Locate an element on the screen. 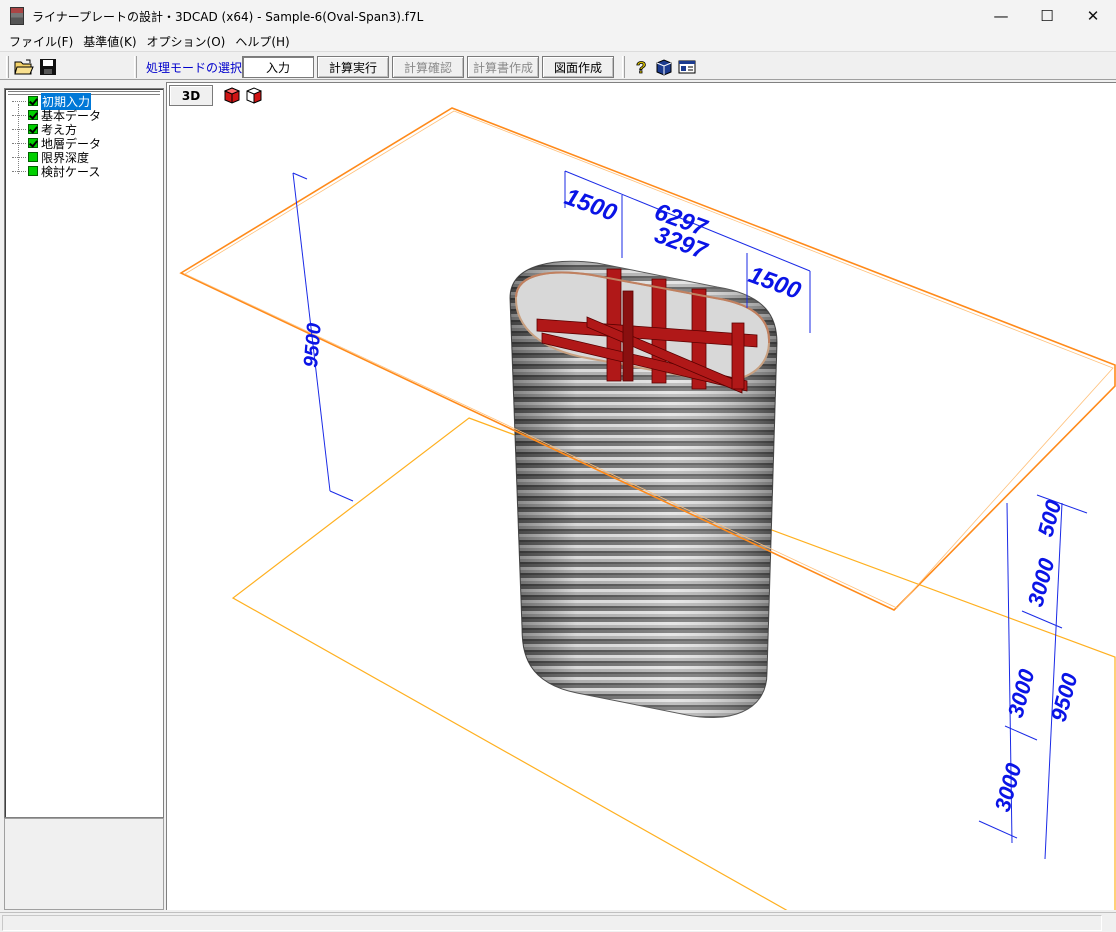 The width and height of the screenshot is (1116, 932). tree-item-study-case: 検討ケース is located at coordinates (56, 171).